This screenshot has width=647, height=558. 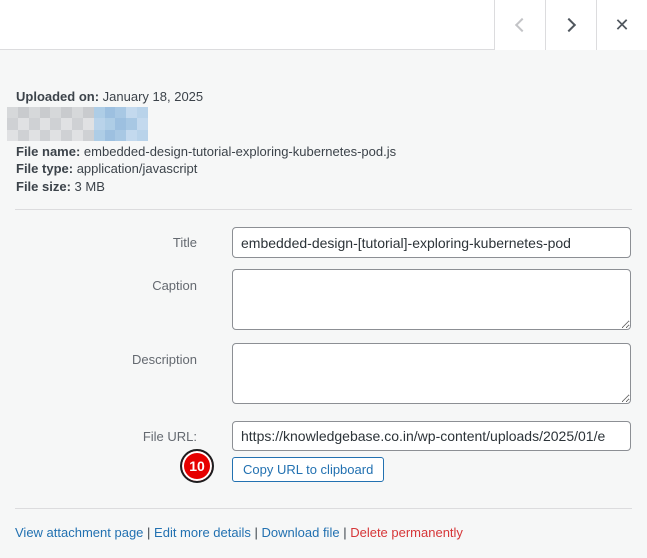 What do you see at coordinates (431, 242) in the screenshot?
I see `title-input` at bounding box center [431, 242].